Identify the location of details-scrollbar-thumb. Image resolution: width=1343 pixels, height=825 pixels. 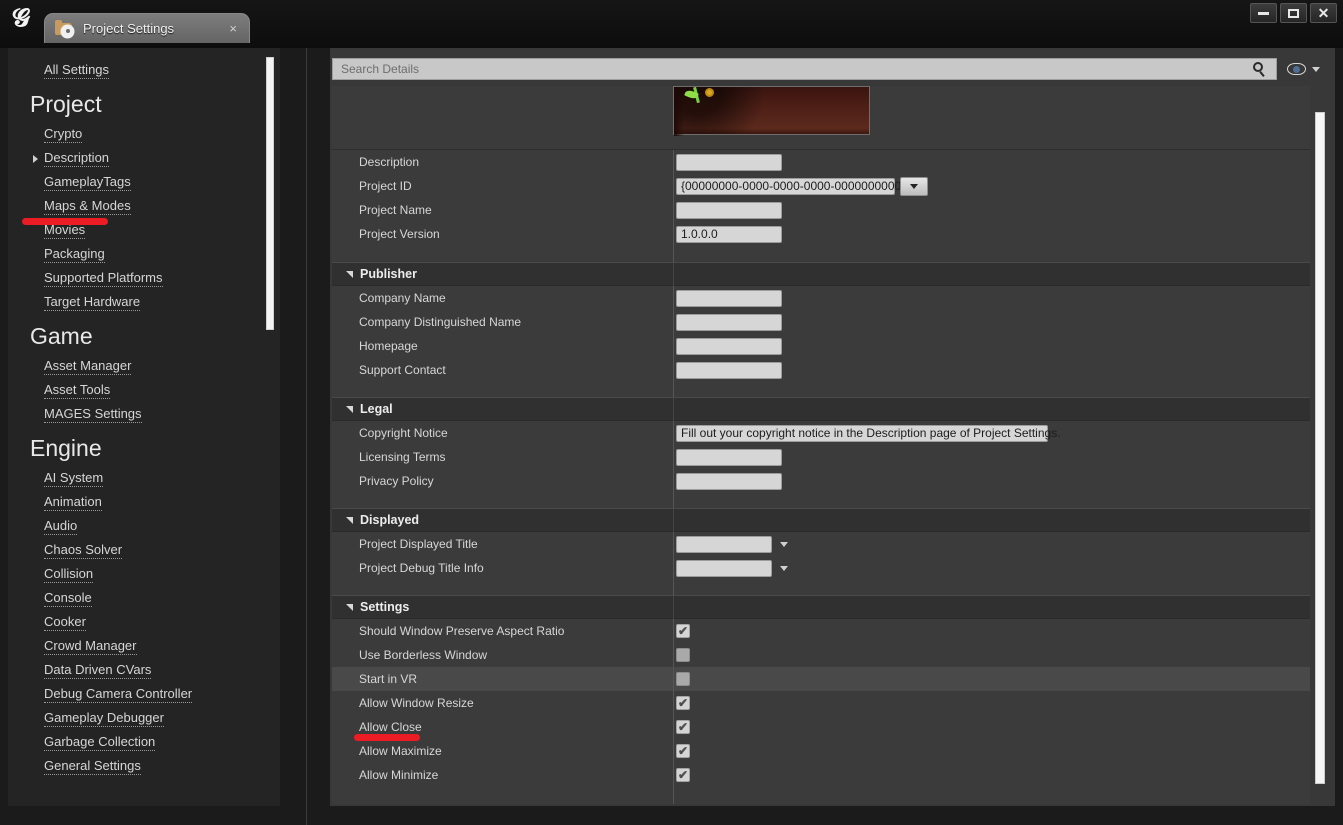
(1320, 448).